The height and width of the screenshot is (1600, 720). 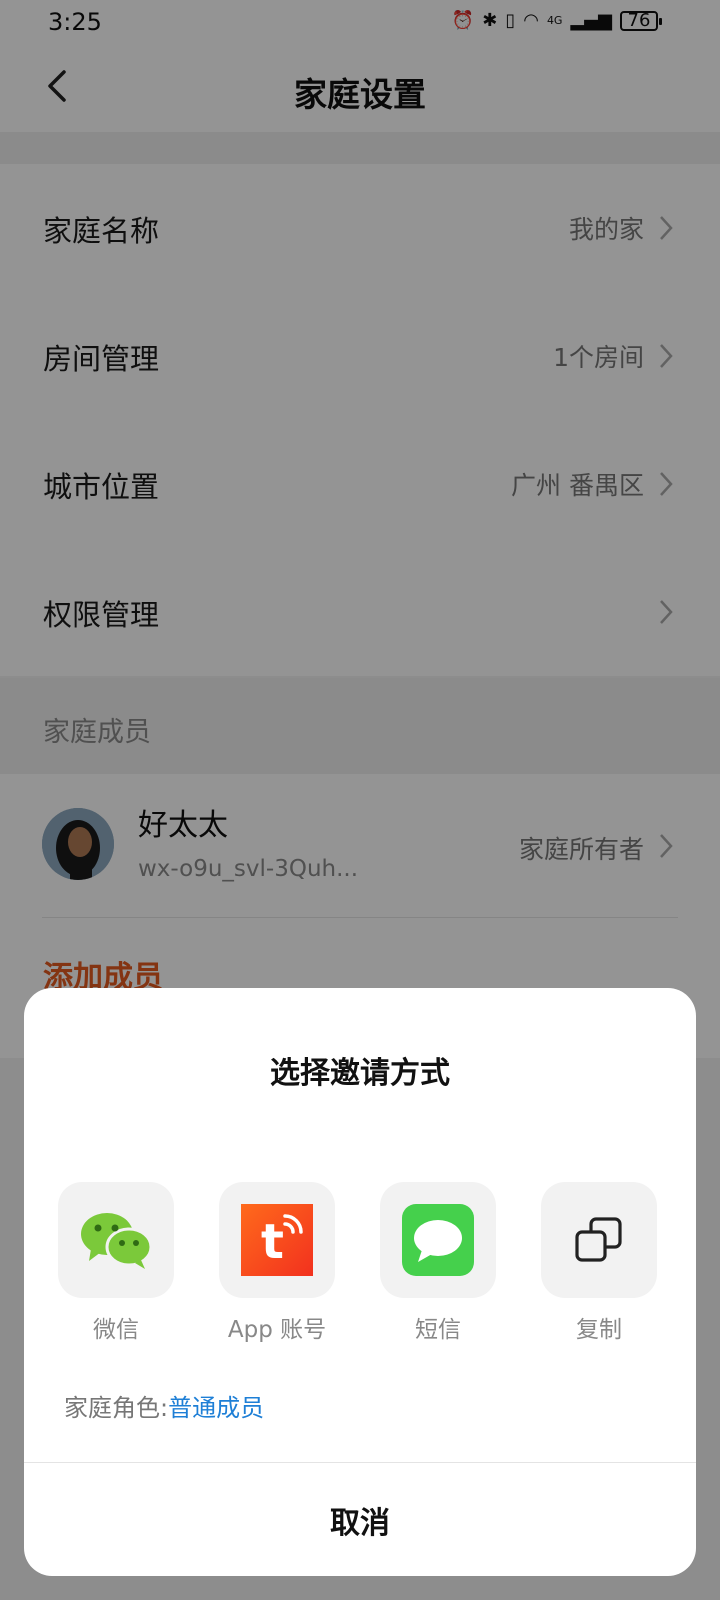 I want to click on invite-option-sms: 短信, so click(x=438, y=1263).